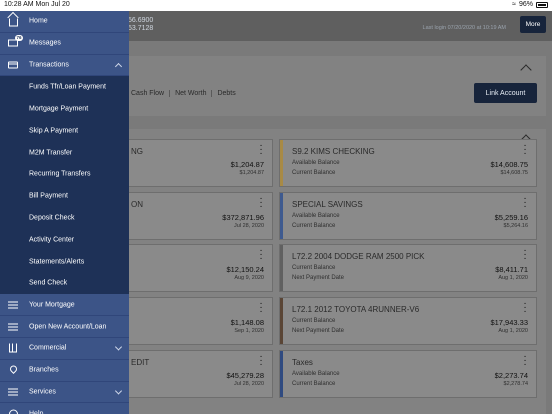 The image size is (552, 414). Describe the element at coordinates (64, 109) in the screenshot. I see `menu-item-mortgage-payment: Mortgage Payment` at that location.